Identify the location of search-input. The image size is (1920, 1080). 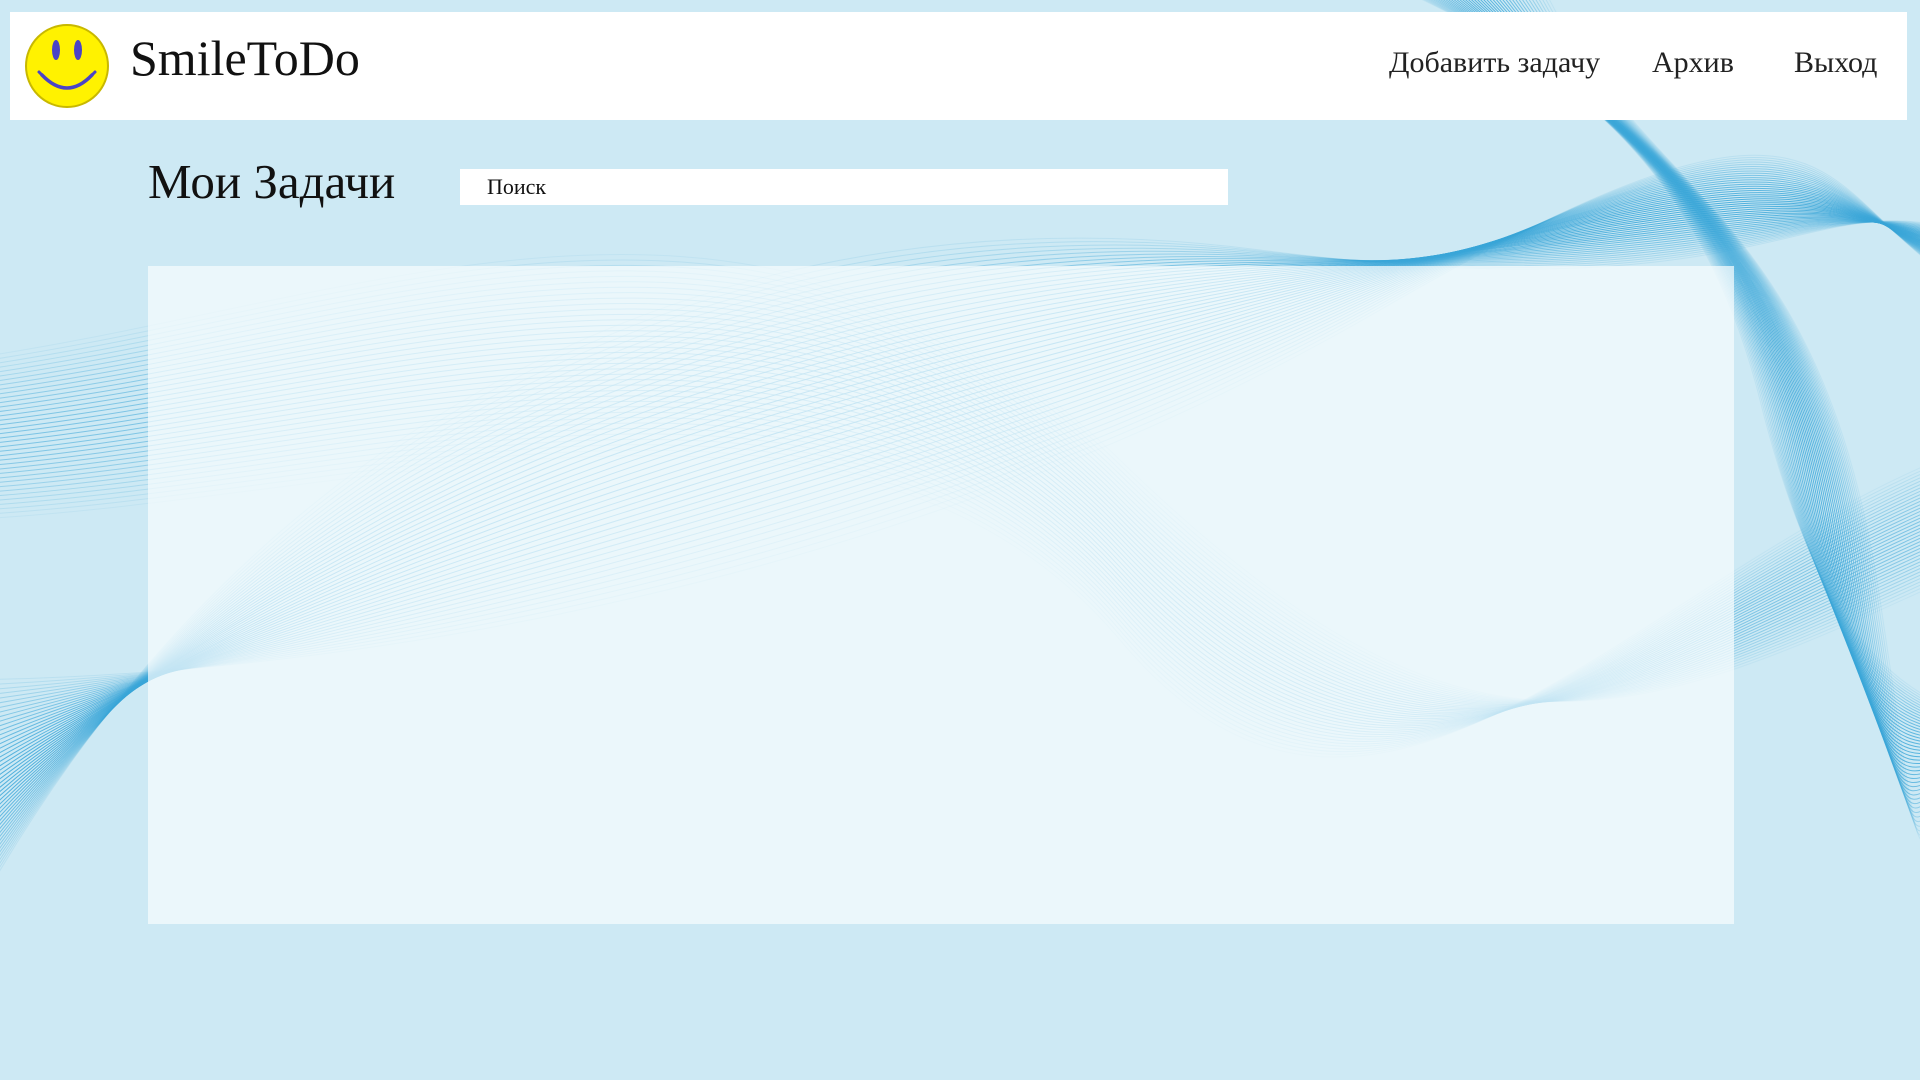
(844, 187).